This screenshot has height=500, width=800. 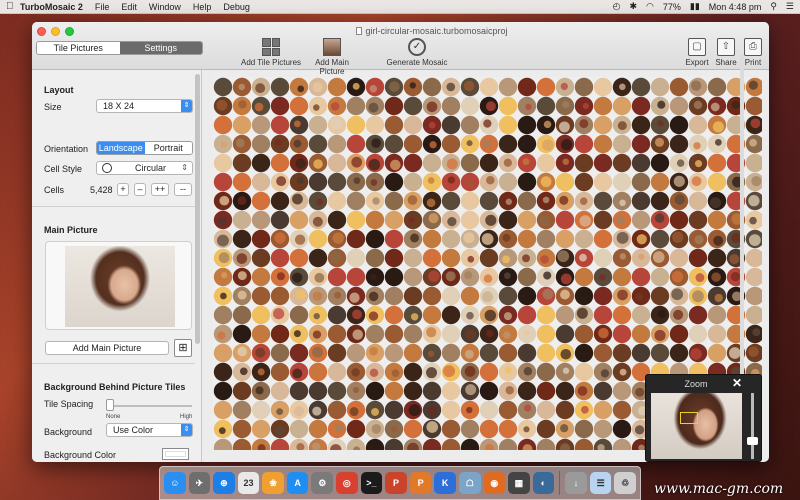 What do you see at coordinates (129, 7) in the screenshot?
I see `menu-edit: Edit` at bounding box center [129, 7].